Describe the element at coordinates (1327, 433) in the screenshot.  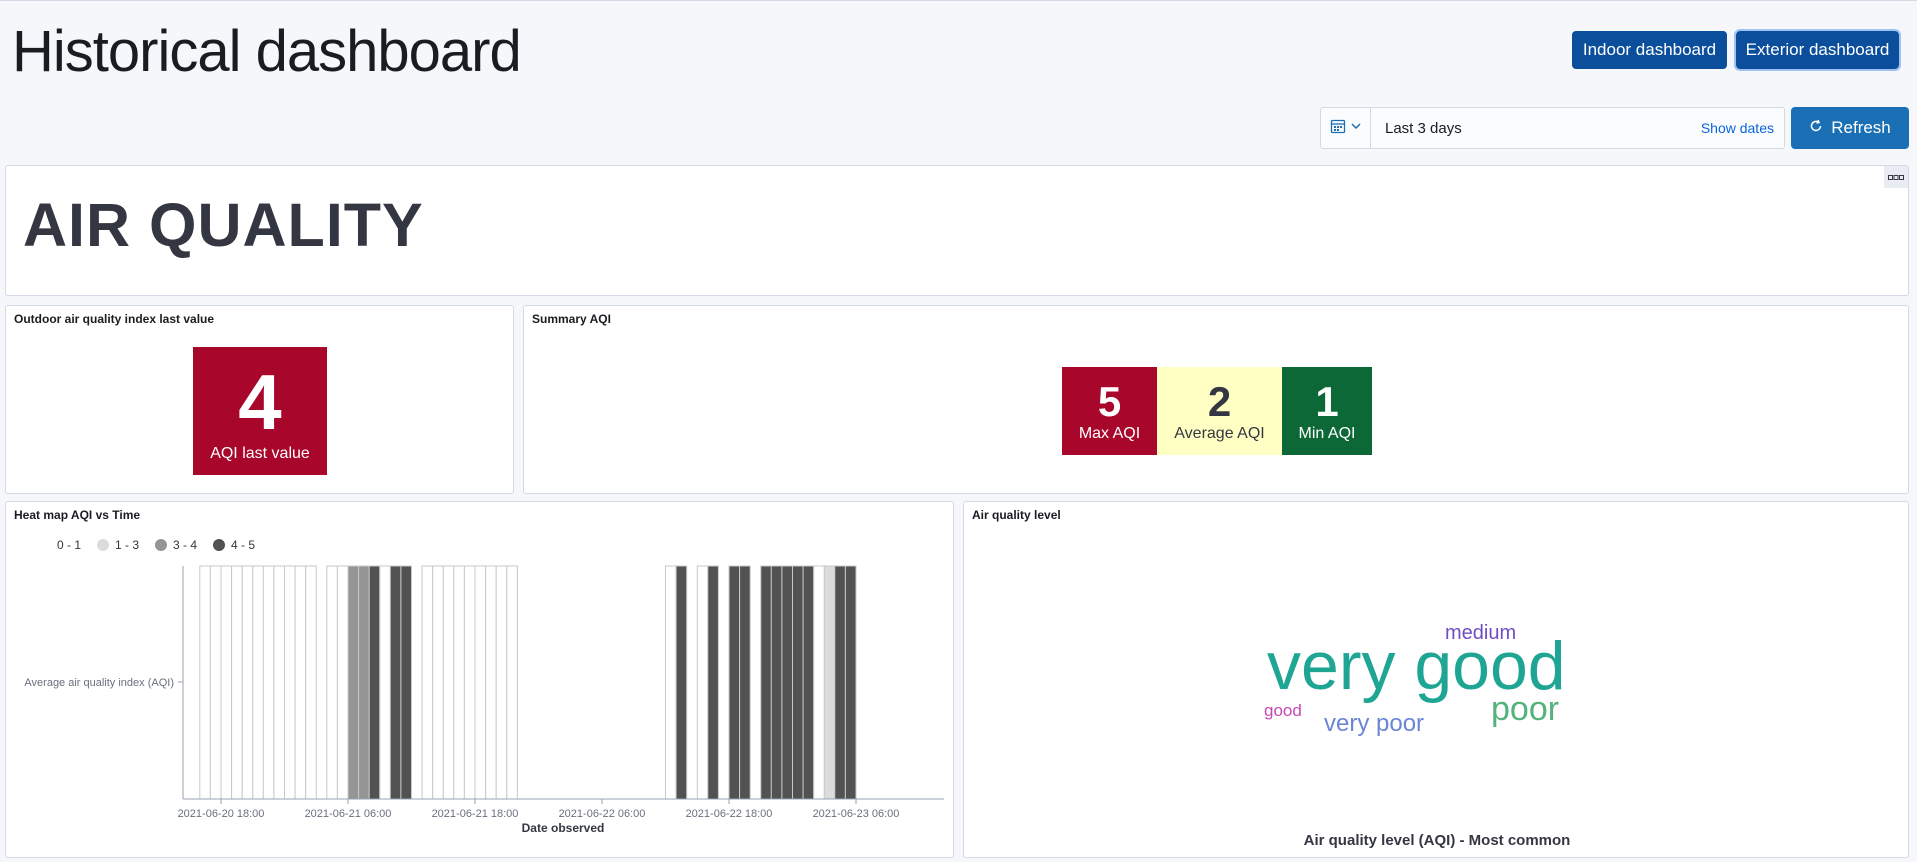
I see `metric-label: Min AQI` at that location.